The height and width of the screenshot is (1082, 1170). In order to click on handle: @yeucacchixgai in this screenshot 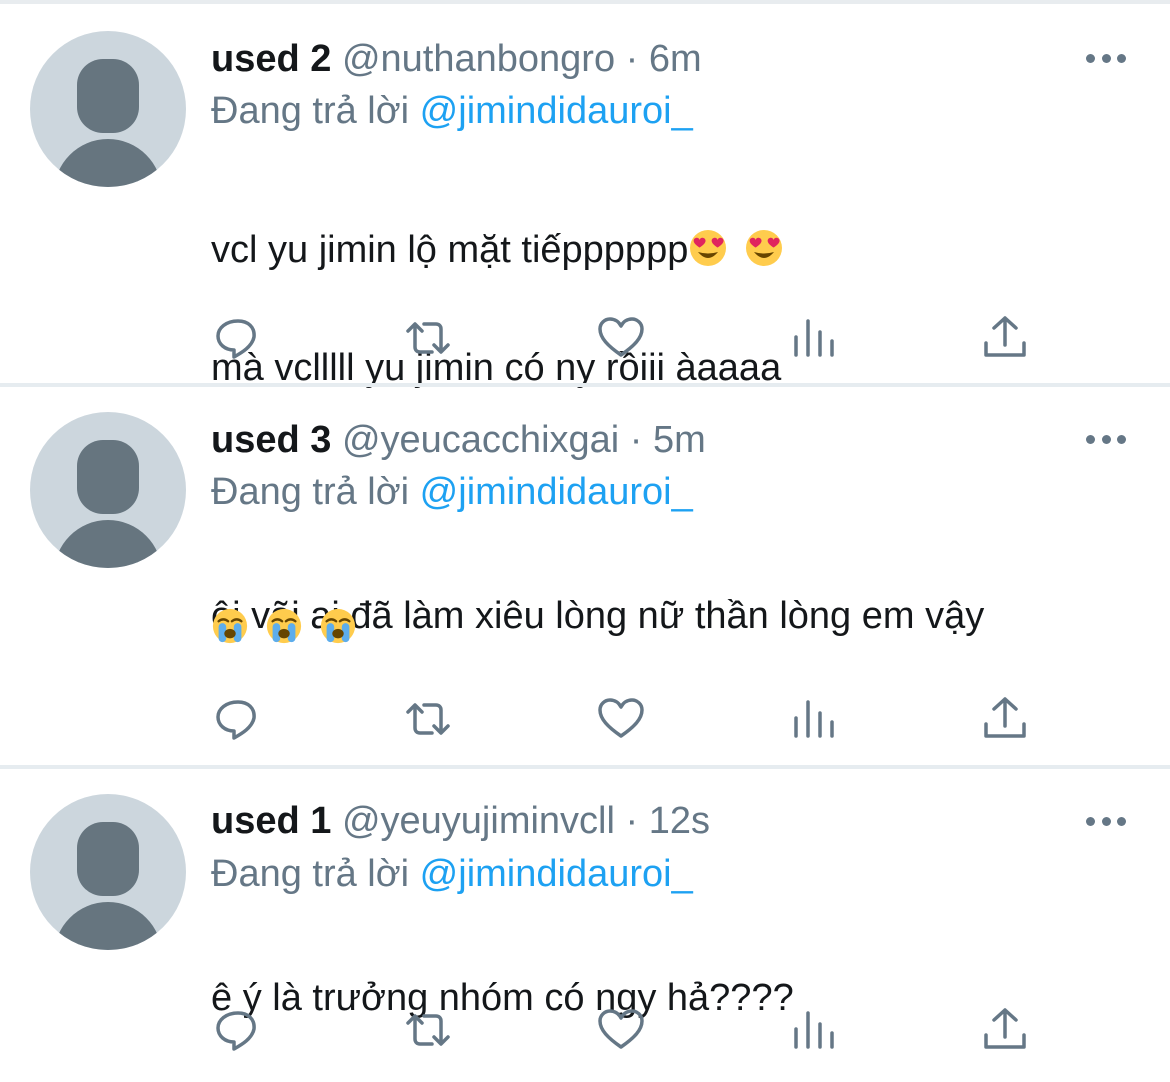, I will do `click(480, 440)`.